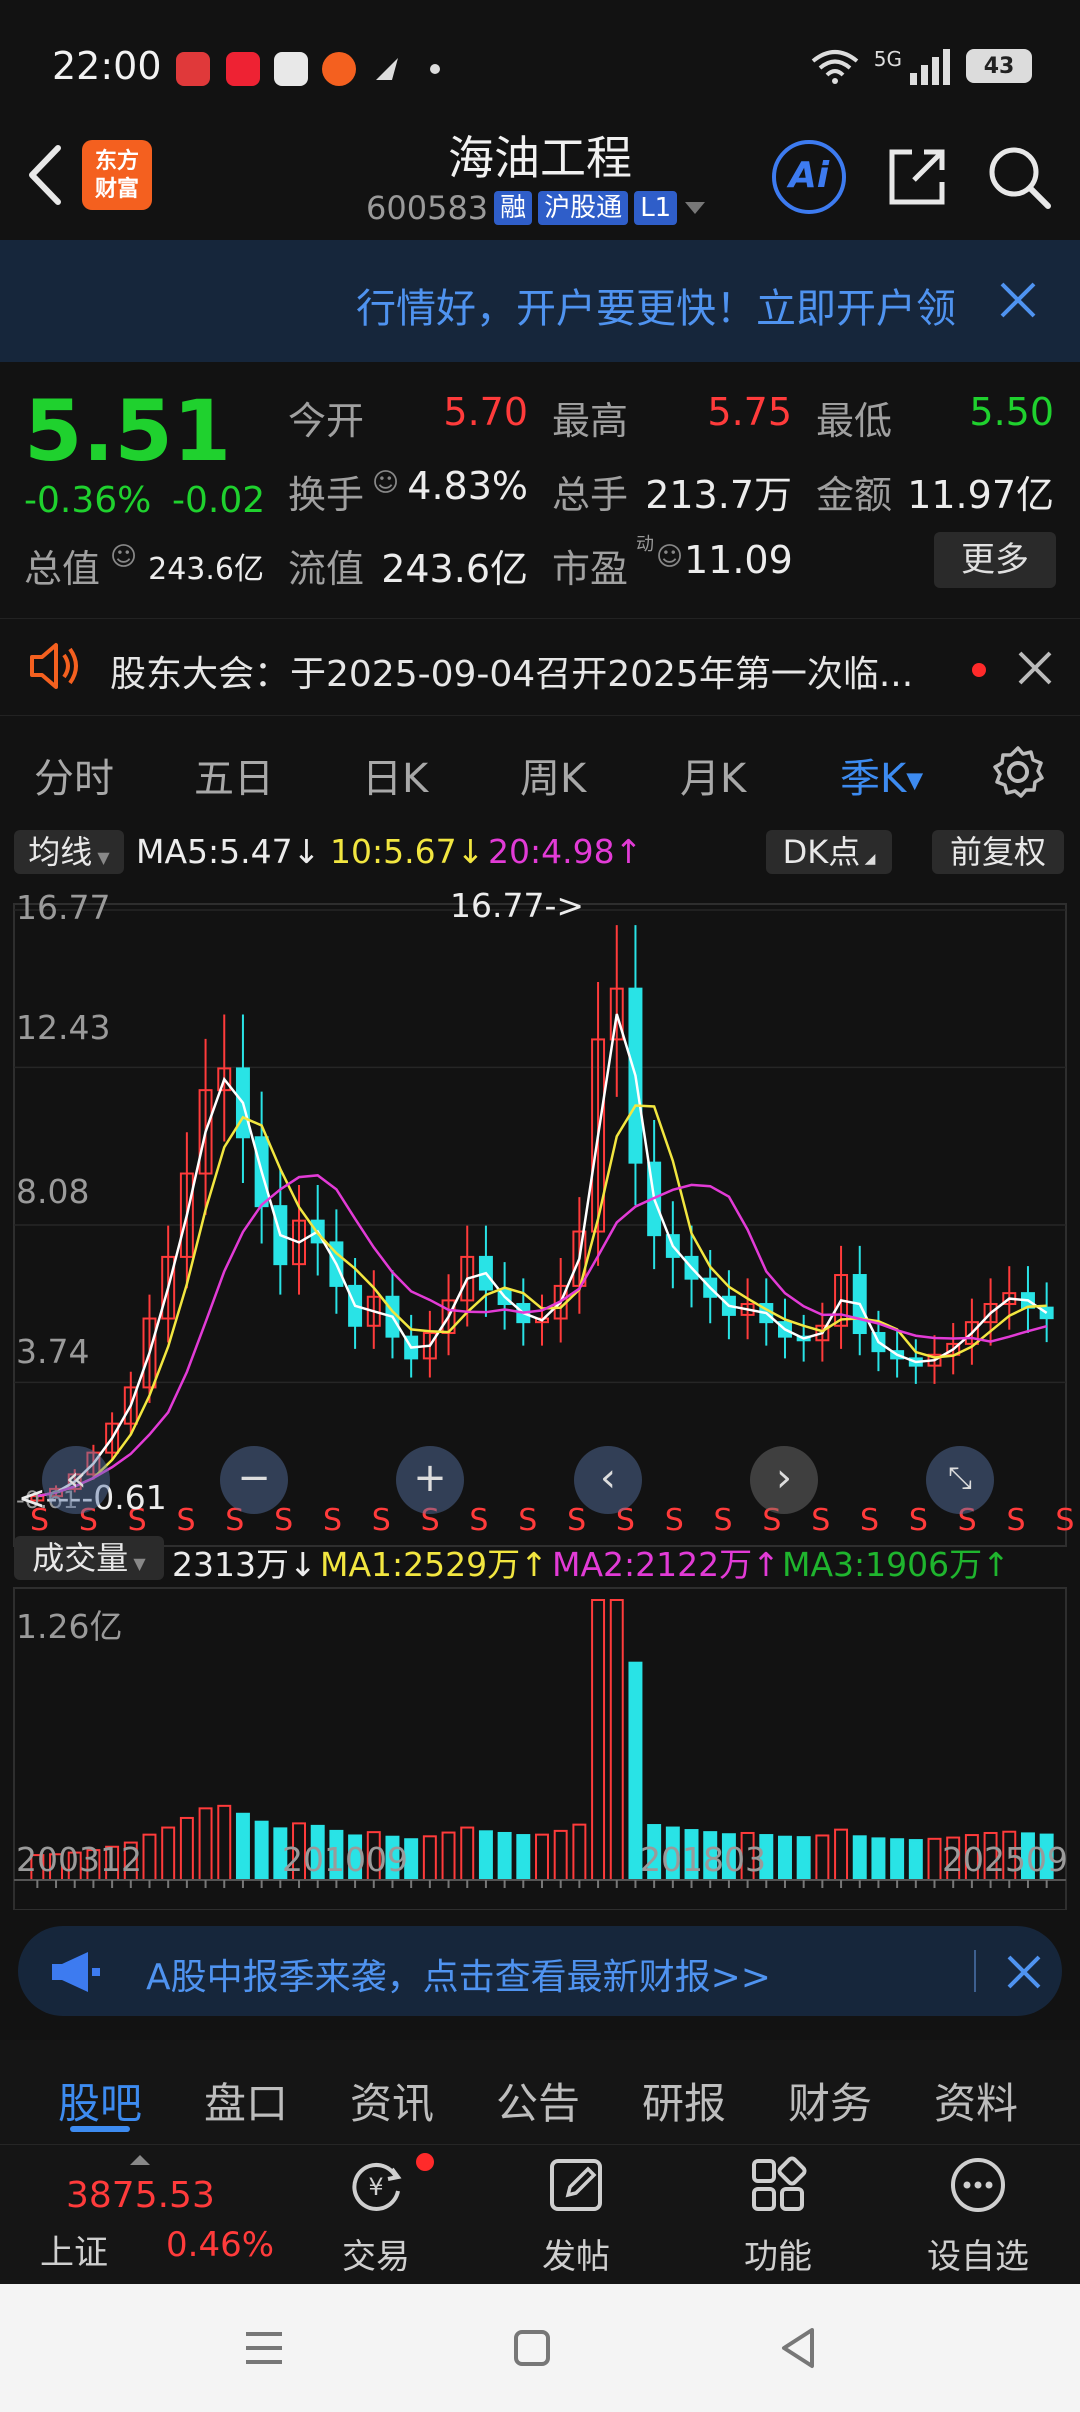 Image resolution: width=1080 pixels, height=2412 pixels. What do you see at coordinates (921, 66) in the screenshot?
I see `status-right: 5G 43` at bounding box center [921, 66].